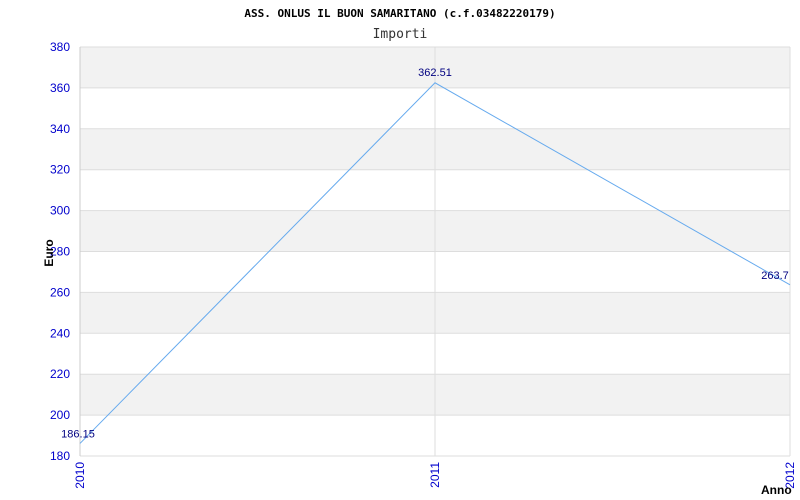 The width and height of the screenshot is (800, 500). I want to click on x-tick-labels: 2010 2011 2012, so click(435, 475).